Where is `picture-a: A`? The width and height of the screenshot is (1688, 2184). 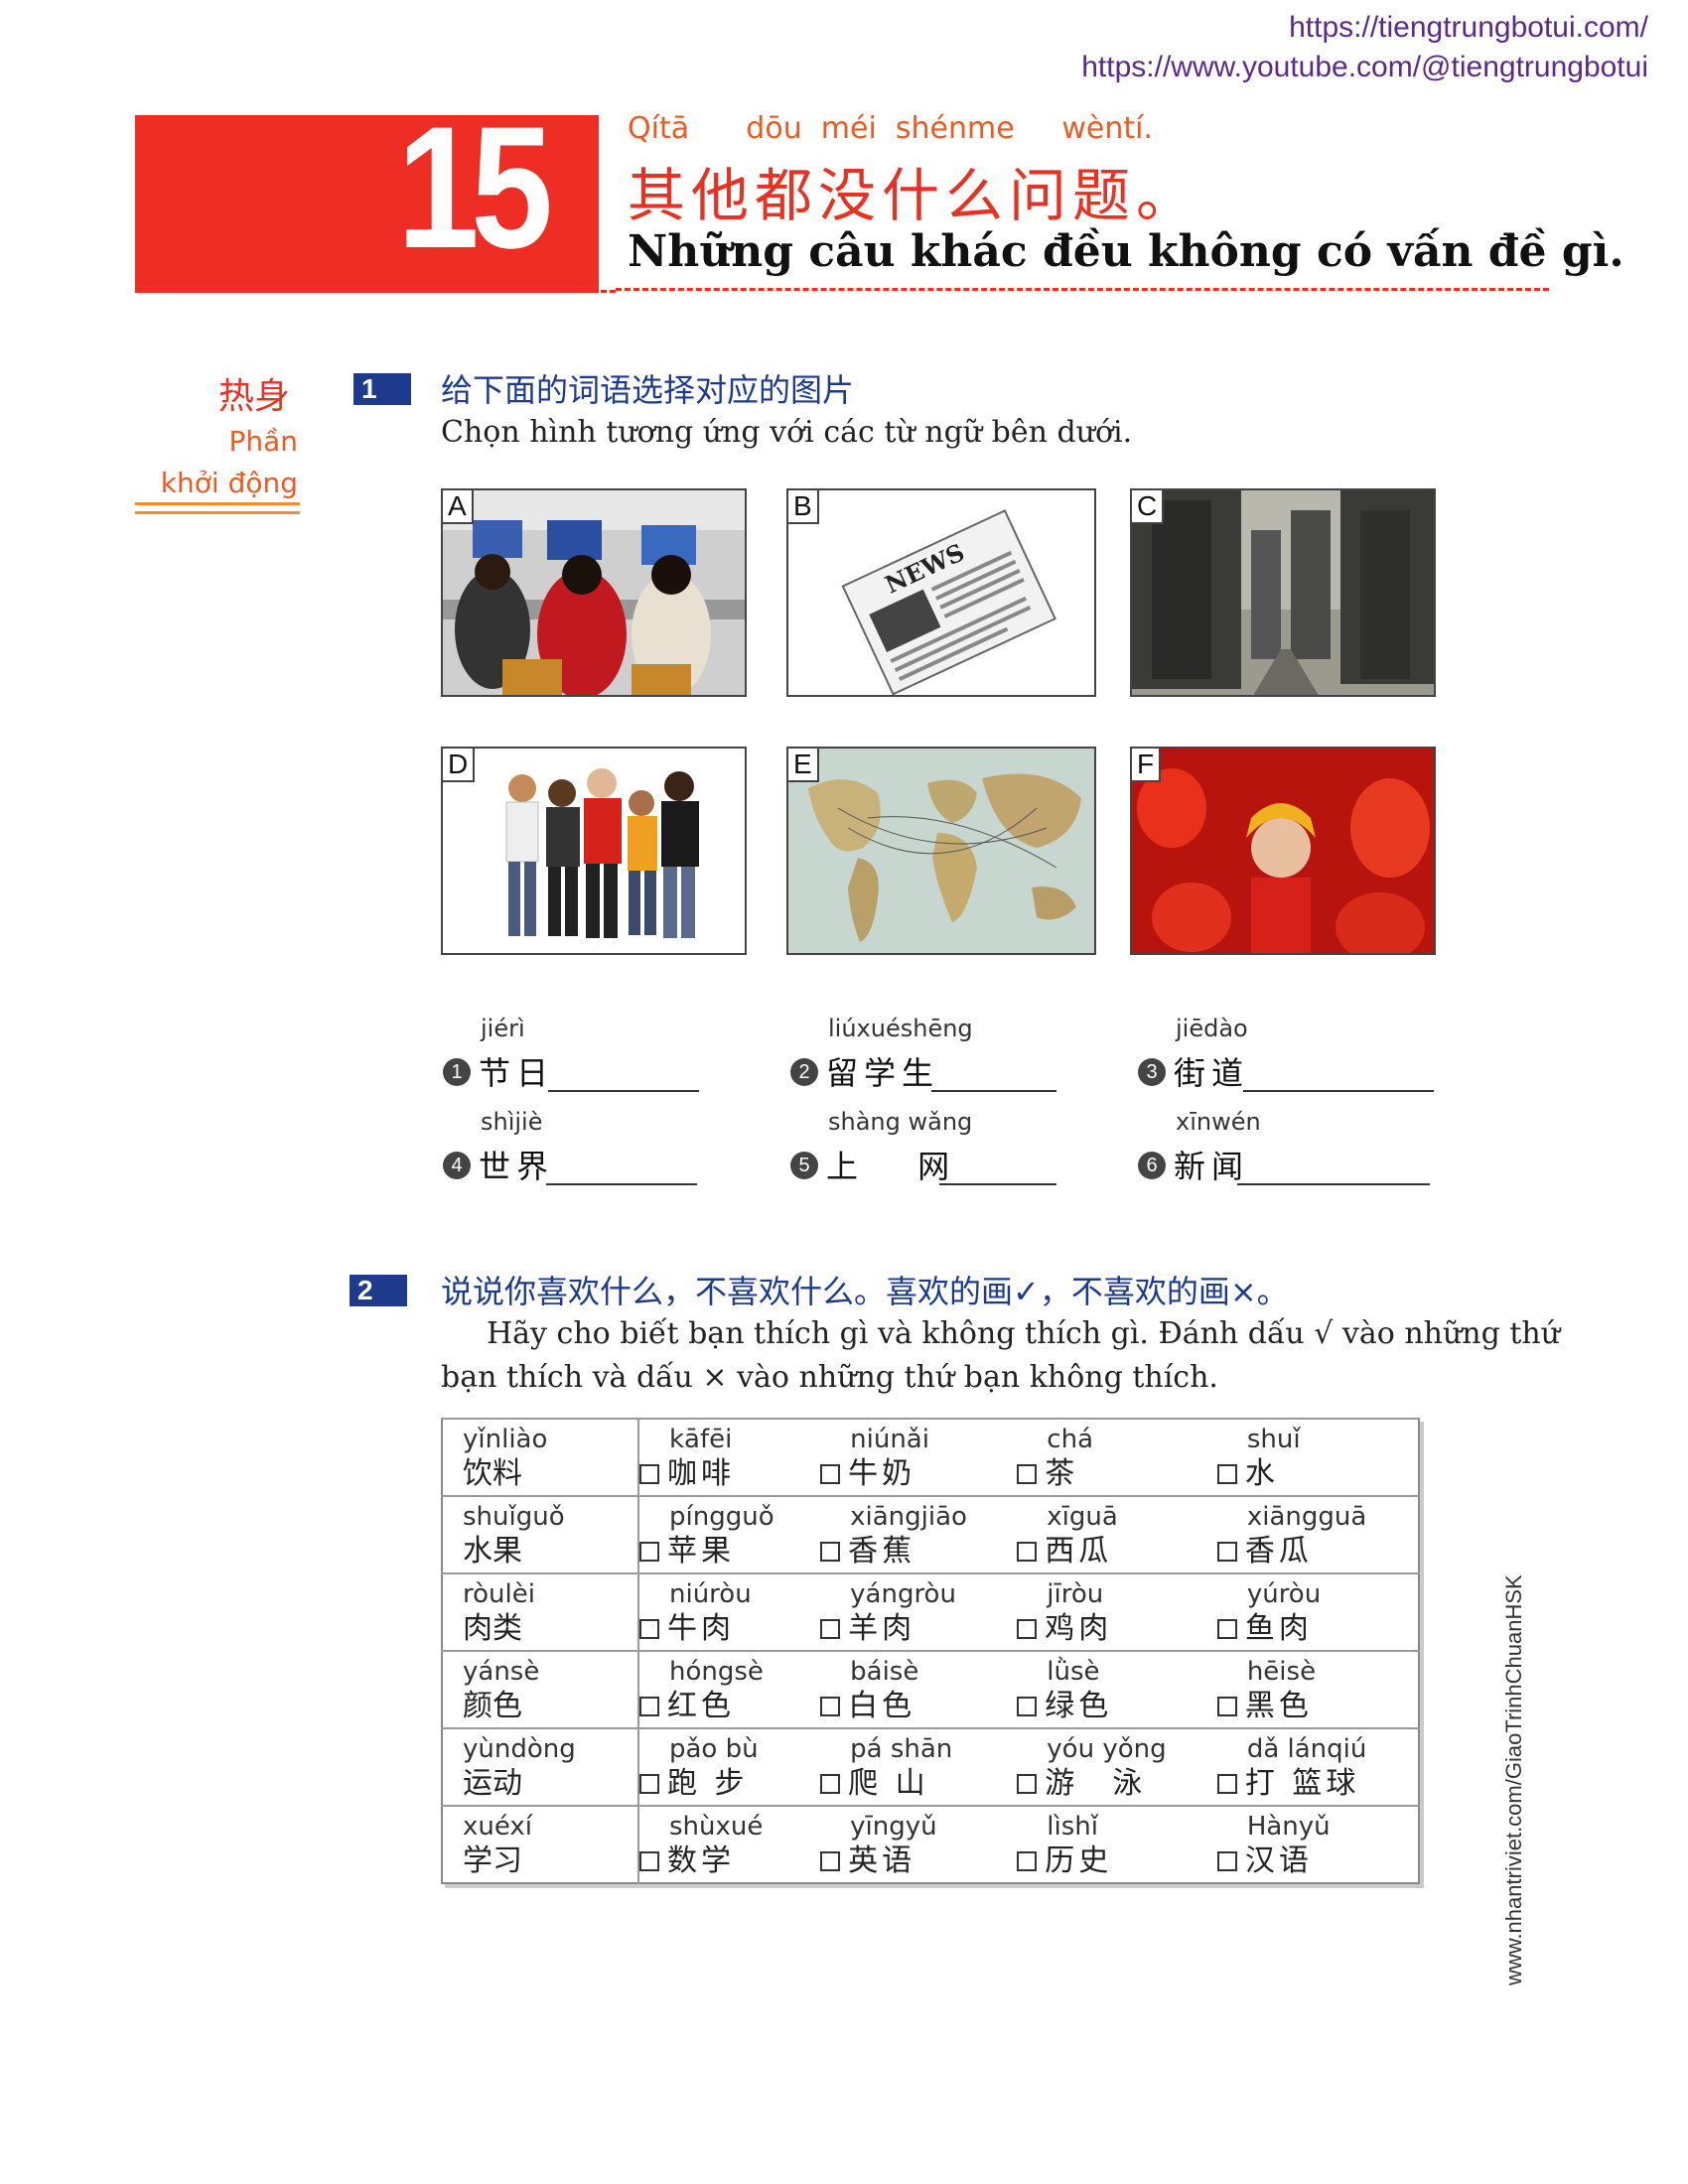 picture-a: A is located at coordinates (594, 592).